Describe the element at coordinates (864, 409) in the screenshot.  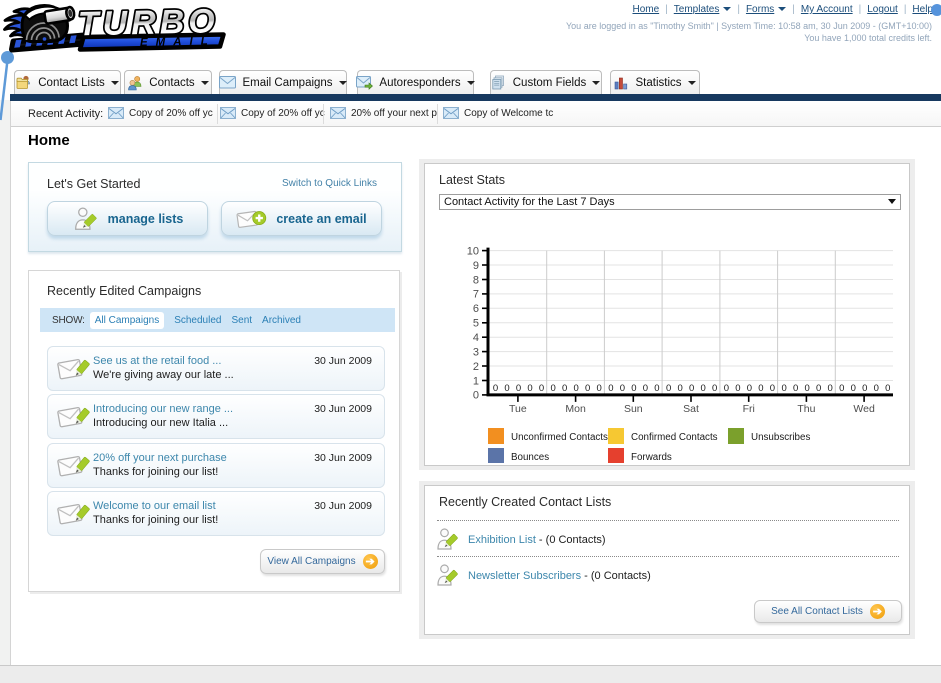
I see `svg-text: Wed` at that location.